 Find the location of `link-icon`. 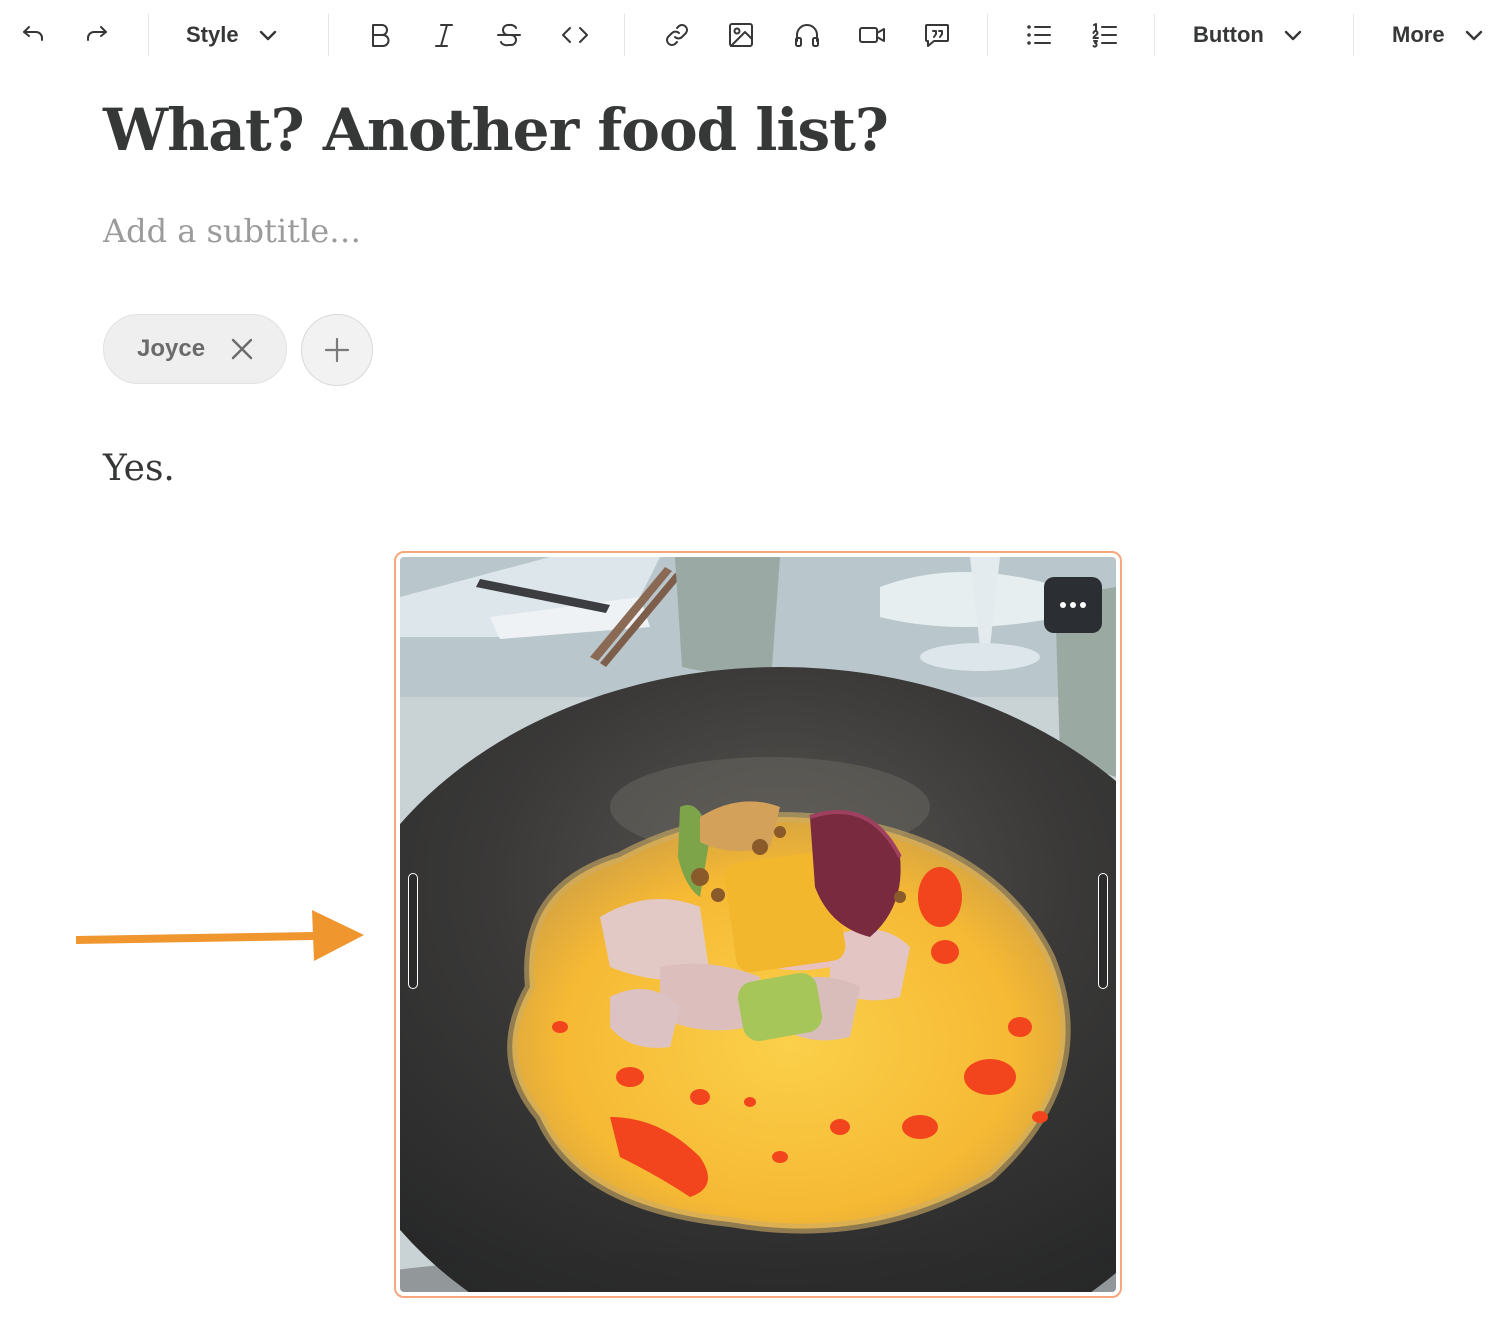

link-icon is located at coordinates (677, 35).